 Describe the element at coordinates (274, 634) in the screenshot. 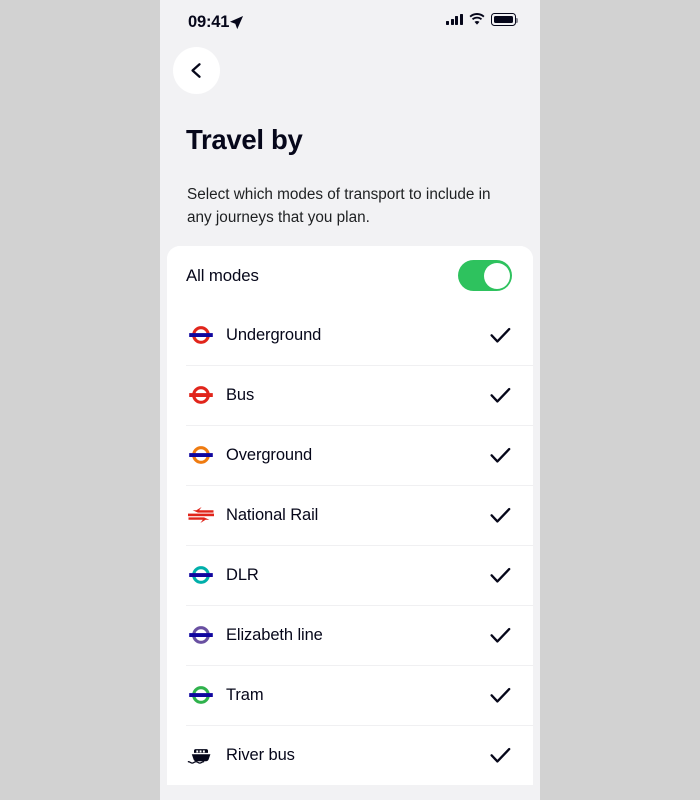

I see `mode-label: Elizabeth line` at that location.